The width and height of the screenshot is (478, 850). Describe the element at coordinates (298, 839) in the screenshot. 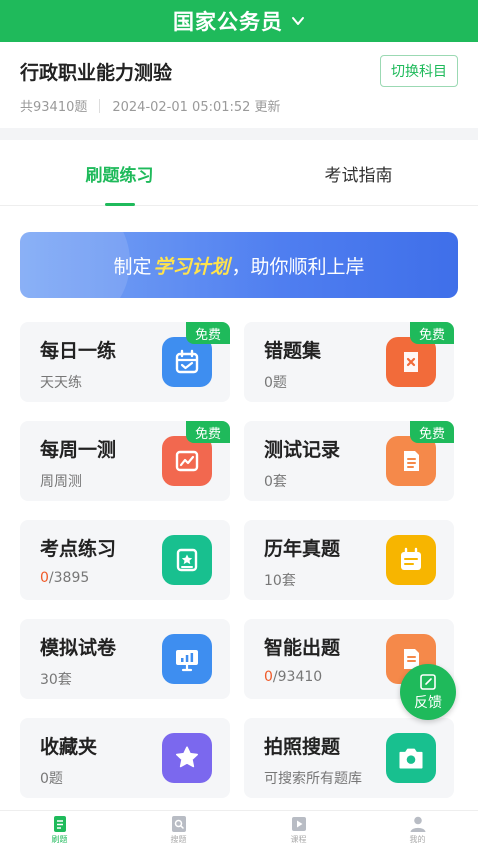

I see `nav-label: 课程` at that location.